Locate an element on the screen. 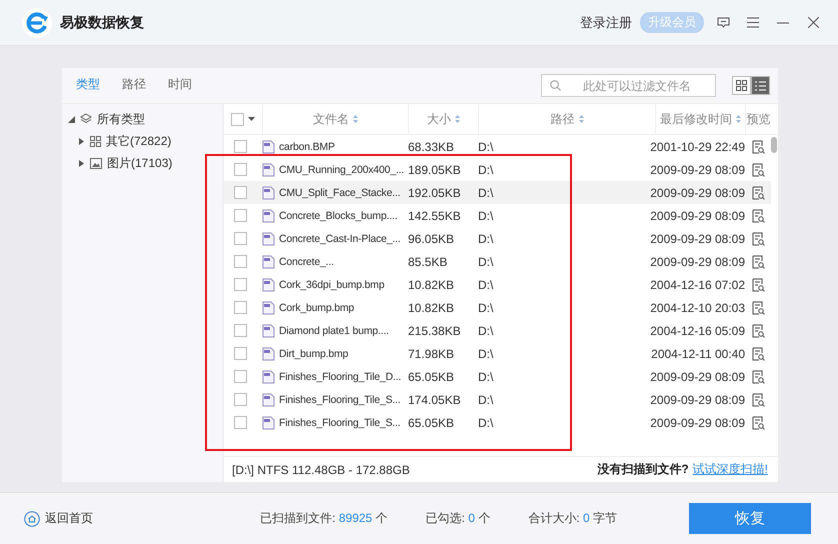 Image resolution: width=838 pixels, height=544 pixels. recover-button: 恢复 is located at coordinates (750, 518).